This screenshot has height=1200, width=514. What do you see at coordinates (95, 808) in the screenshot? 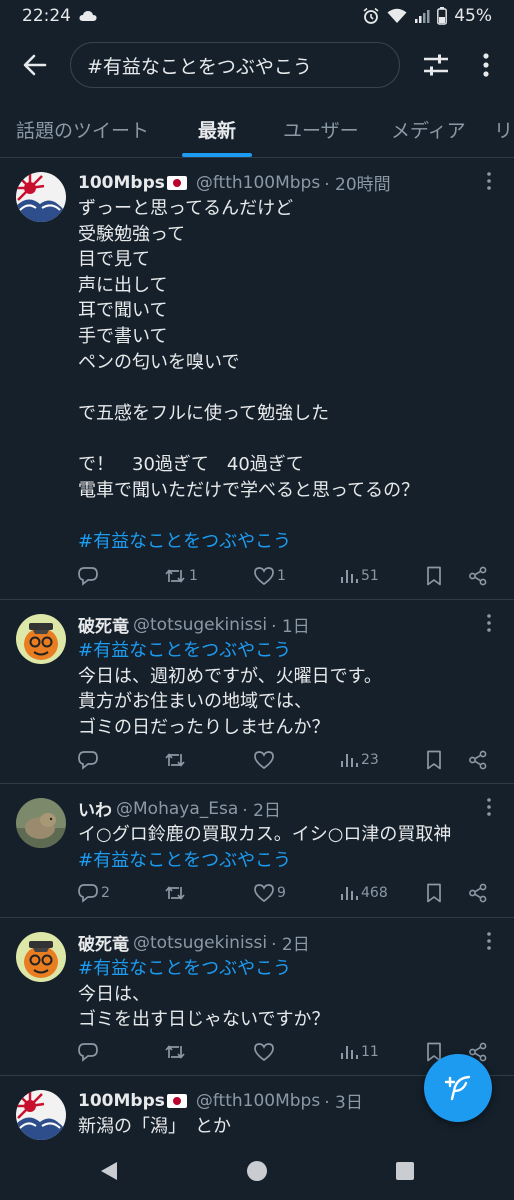
I see `display-name: いわ` at bounding box center [95, 808].